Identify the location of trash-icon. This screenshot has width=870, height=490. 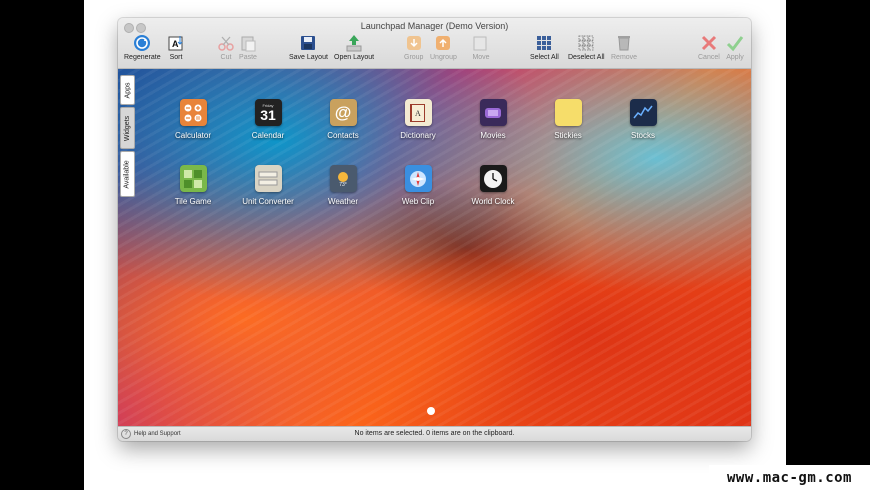
(624, 43).